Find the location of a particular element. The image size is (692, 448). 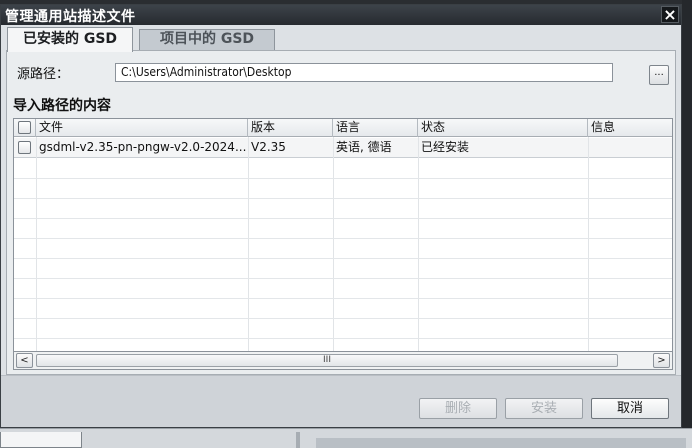

dialog-titlebar: 管理通用站描述文件 × is located at coordinates (341, 15).